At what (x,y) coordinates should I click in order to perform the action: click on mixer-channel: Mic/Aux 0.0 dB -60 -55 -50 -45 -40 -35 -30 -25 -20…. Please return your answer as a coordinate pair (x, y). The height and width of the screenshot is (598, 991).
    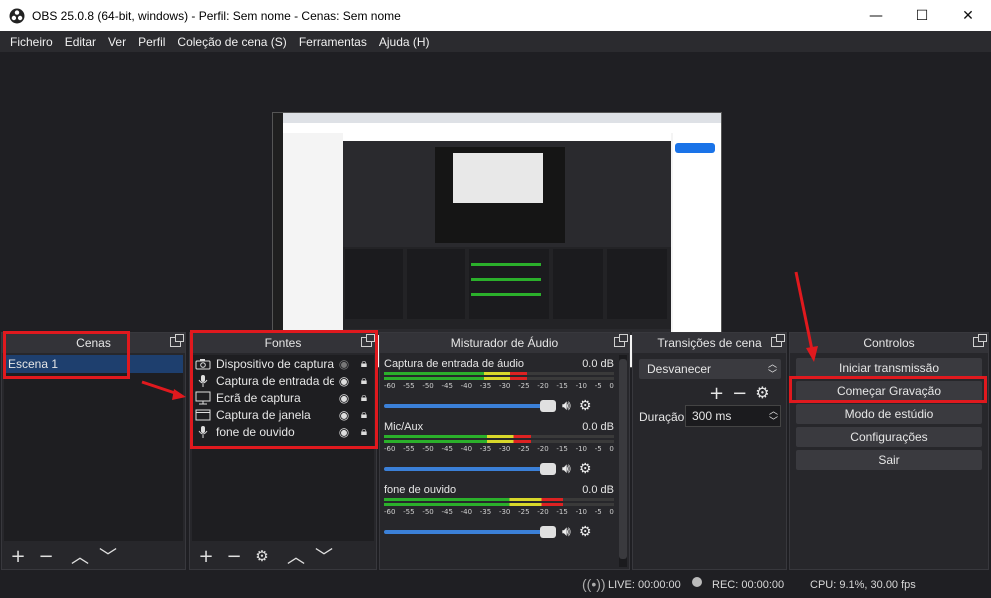
    Looking at the image, I should click on (499, 452).